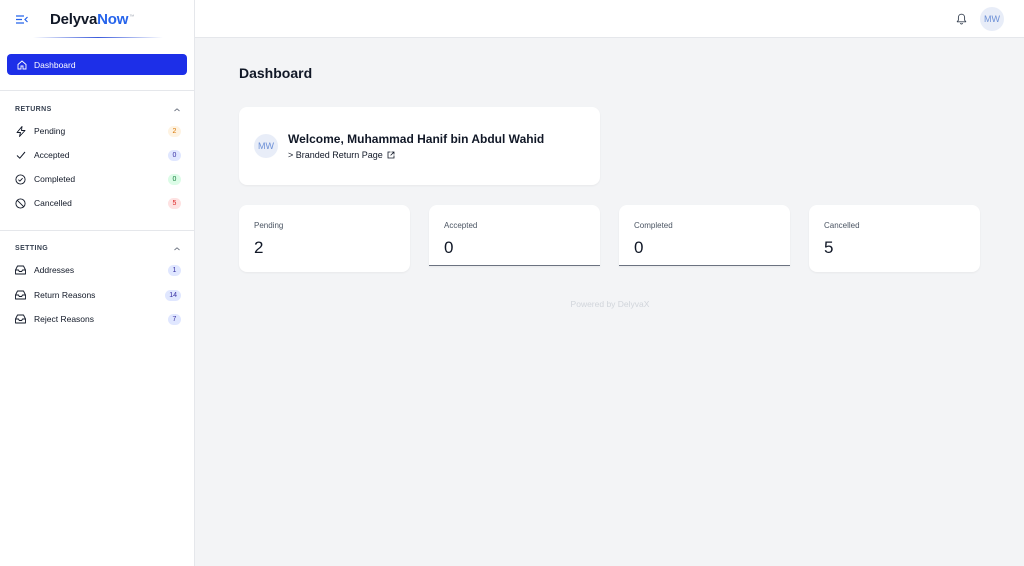  I want to click on sidebar-item-label: Pending, so click(50, 131).